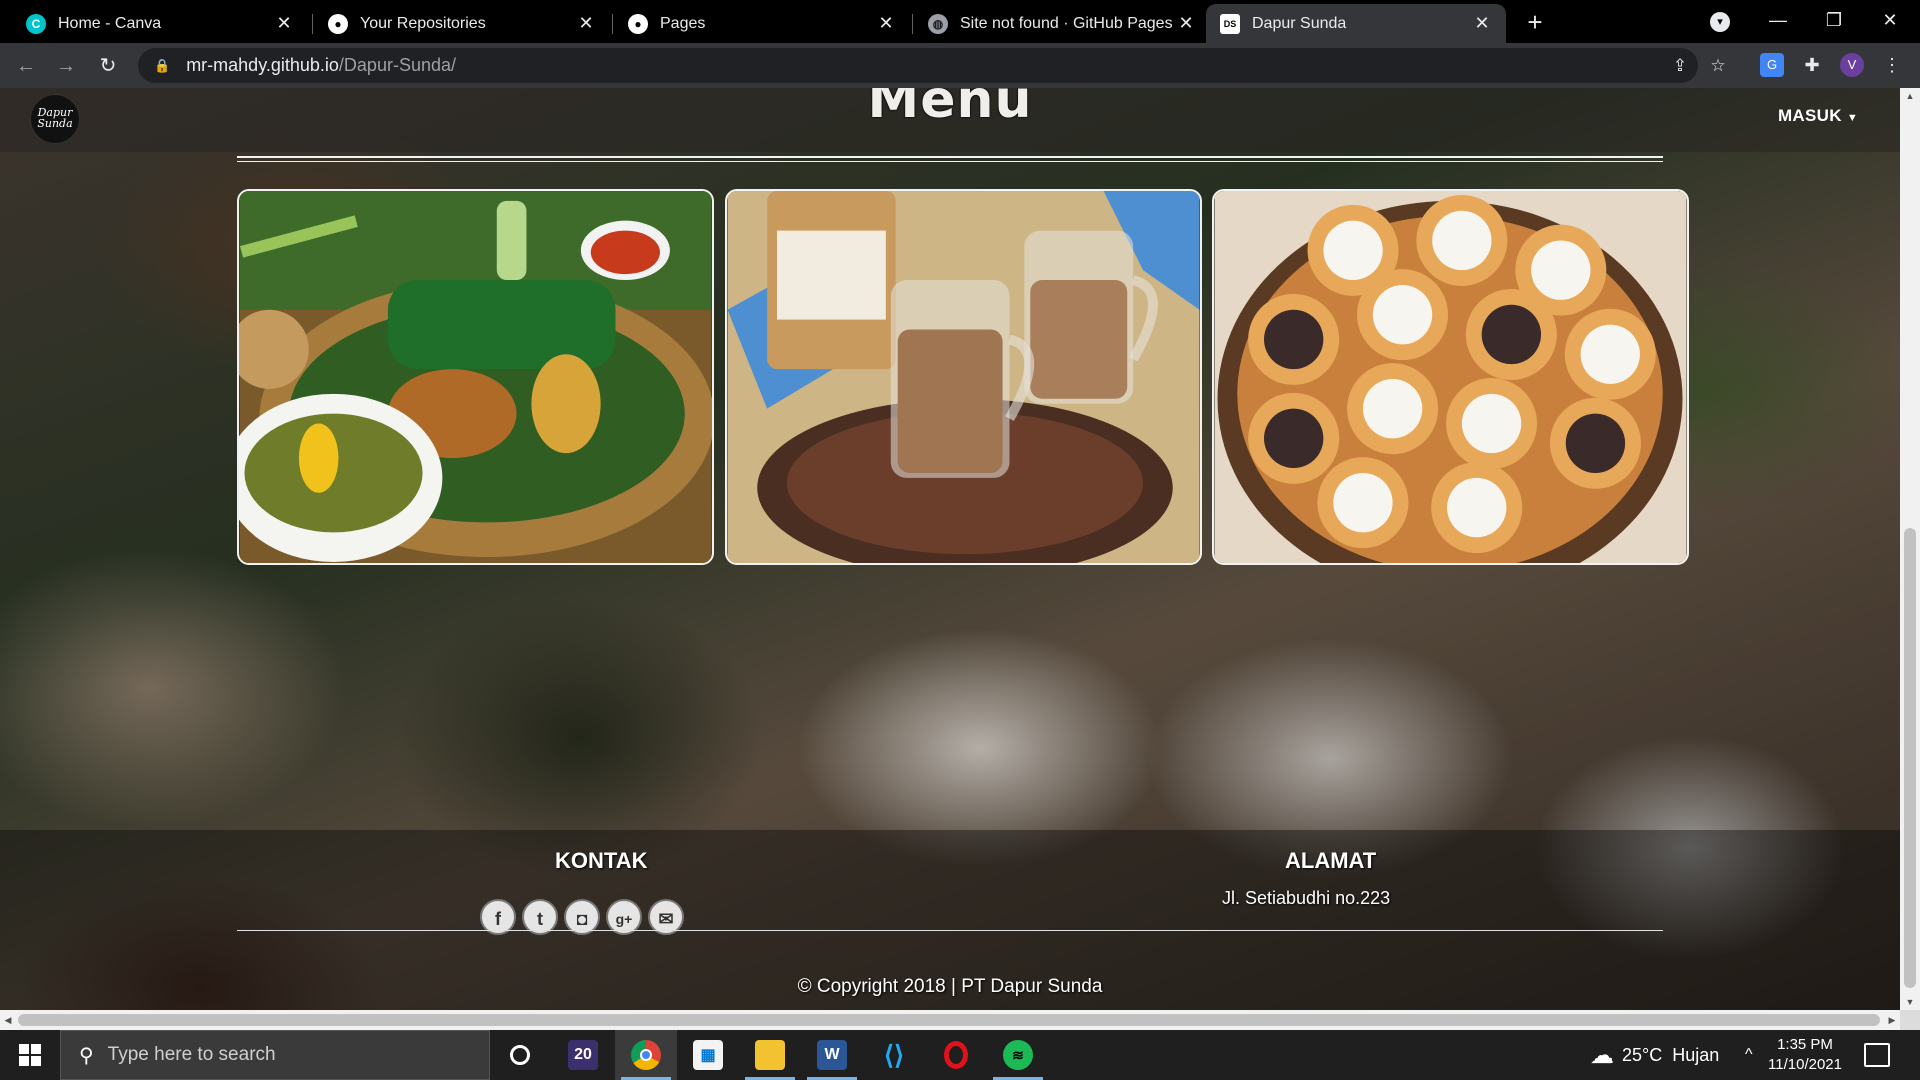 The height and width of the screenshot is (1080, 1920). What do you see at coordinates (86, 1055) in the screenshot?
I see `search-icon: ⚲` at bounding box center [86, 1055].